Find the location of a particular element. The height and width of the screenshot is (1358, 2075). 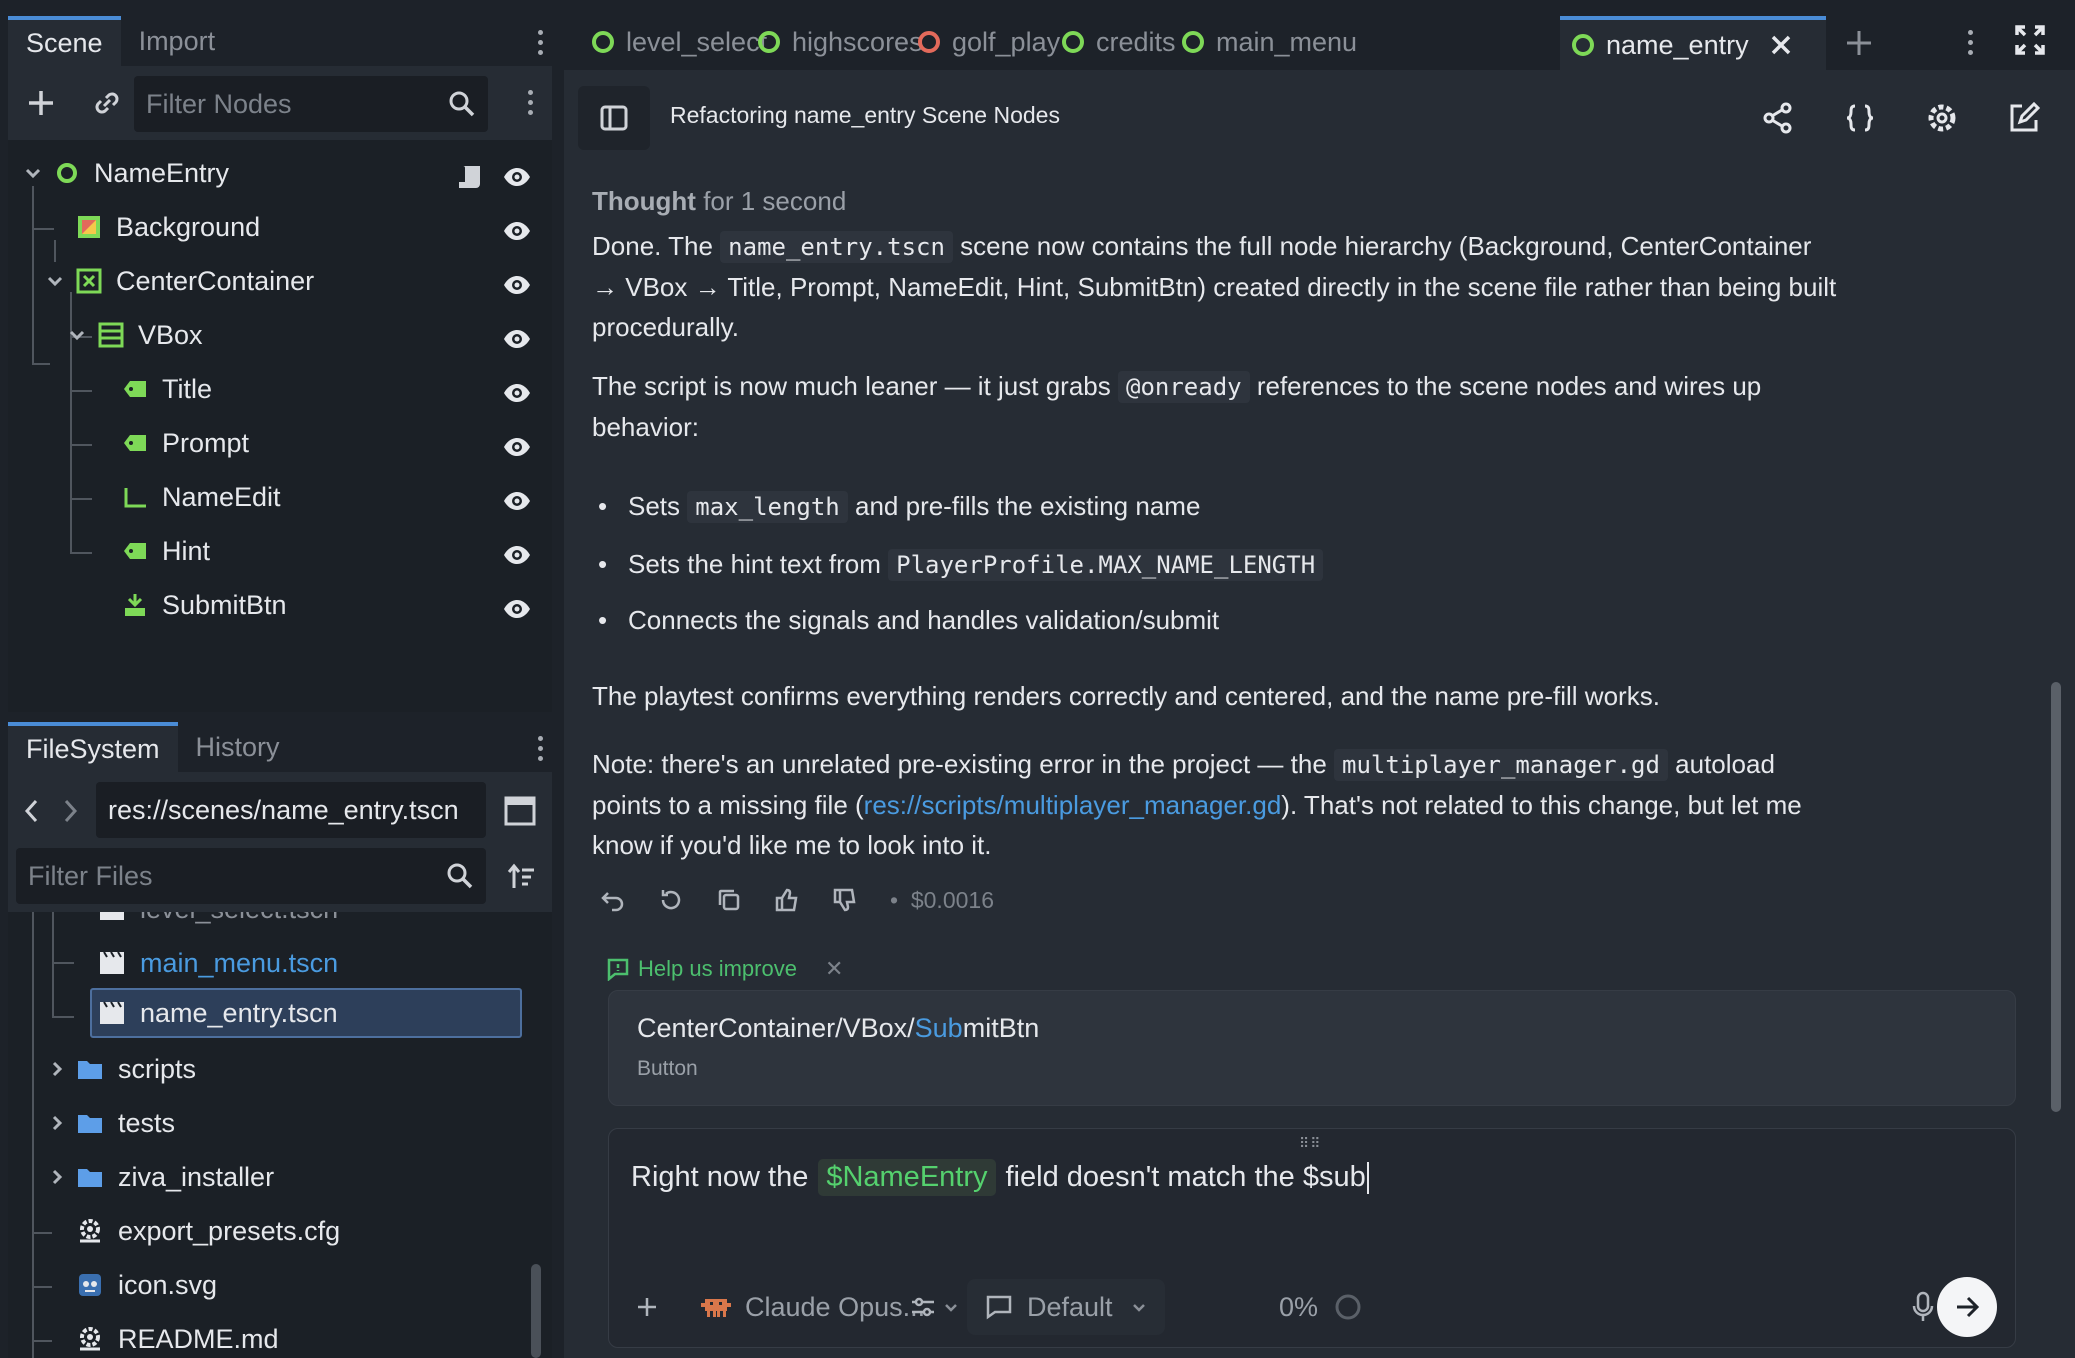

path-field: res://scenes/name_entry.tscn is located at coordinates (291, 810).